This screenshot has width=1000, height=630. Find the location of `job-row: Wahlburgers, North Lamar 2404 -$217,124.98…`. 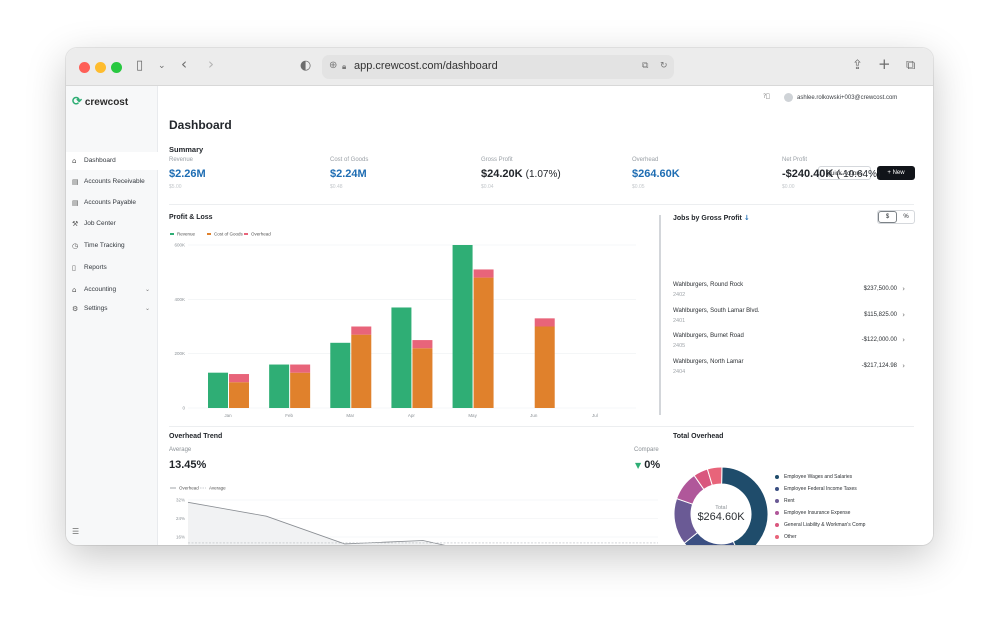

job-row: Wahlburgers, North Lamar 2404 -$217,124.98… is located at coordinates (789, 367).